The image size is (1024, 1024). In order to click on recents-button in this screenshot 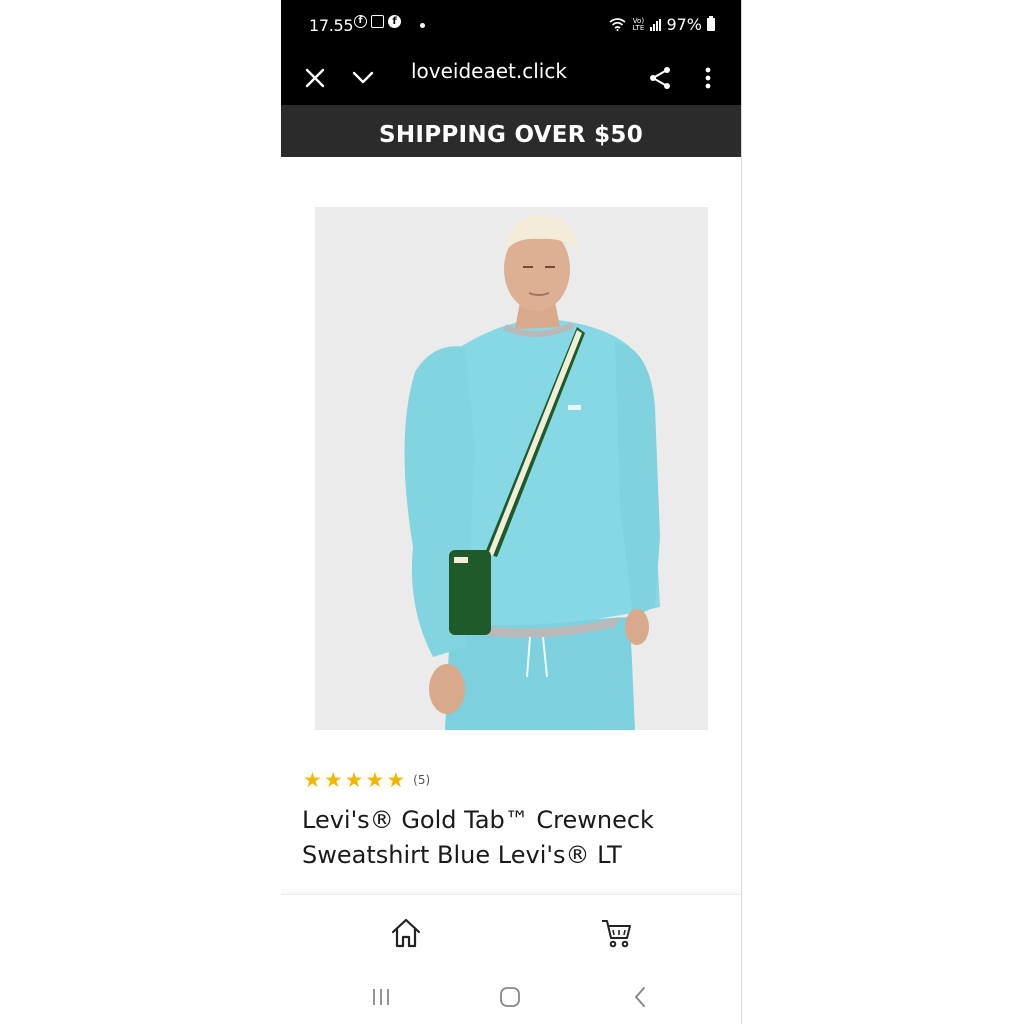, I will do `click(381, 997)`.